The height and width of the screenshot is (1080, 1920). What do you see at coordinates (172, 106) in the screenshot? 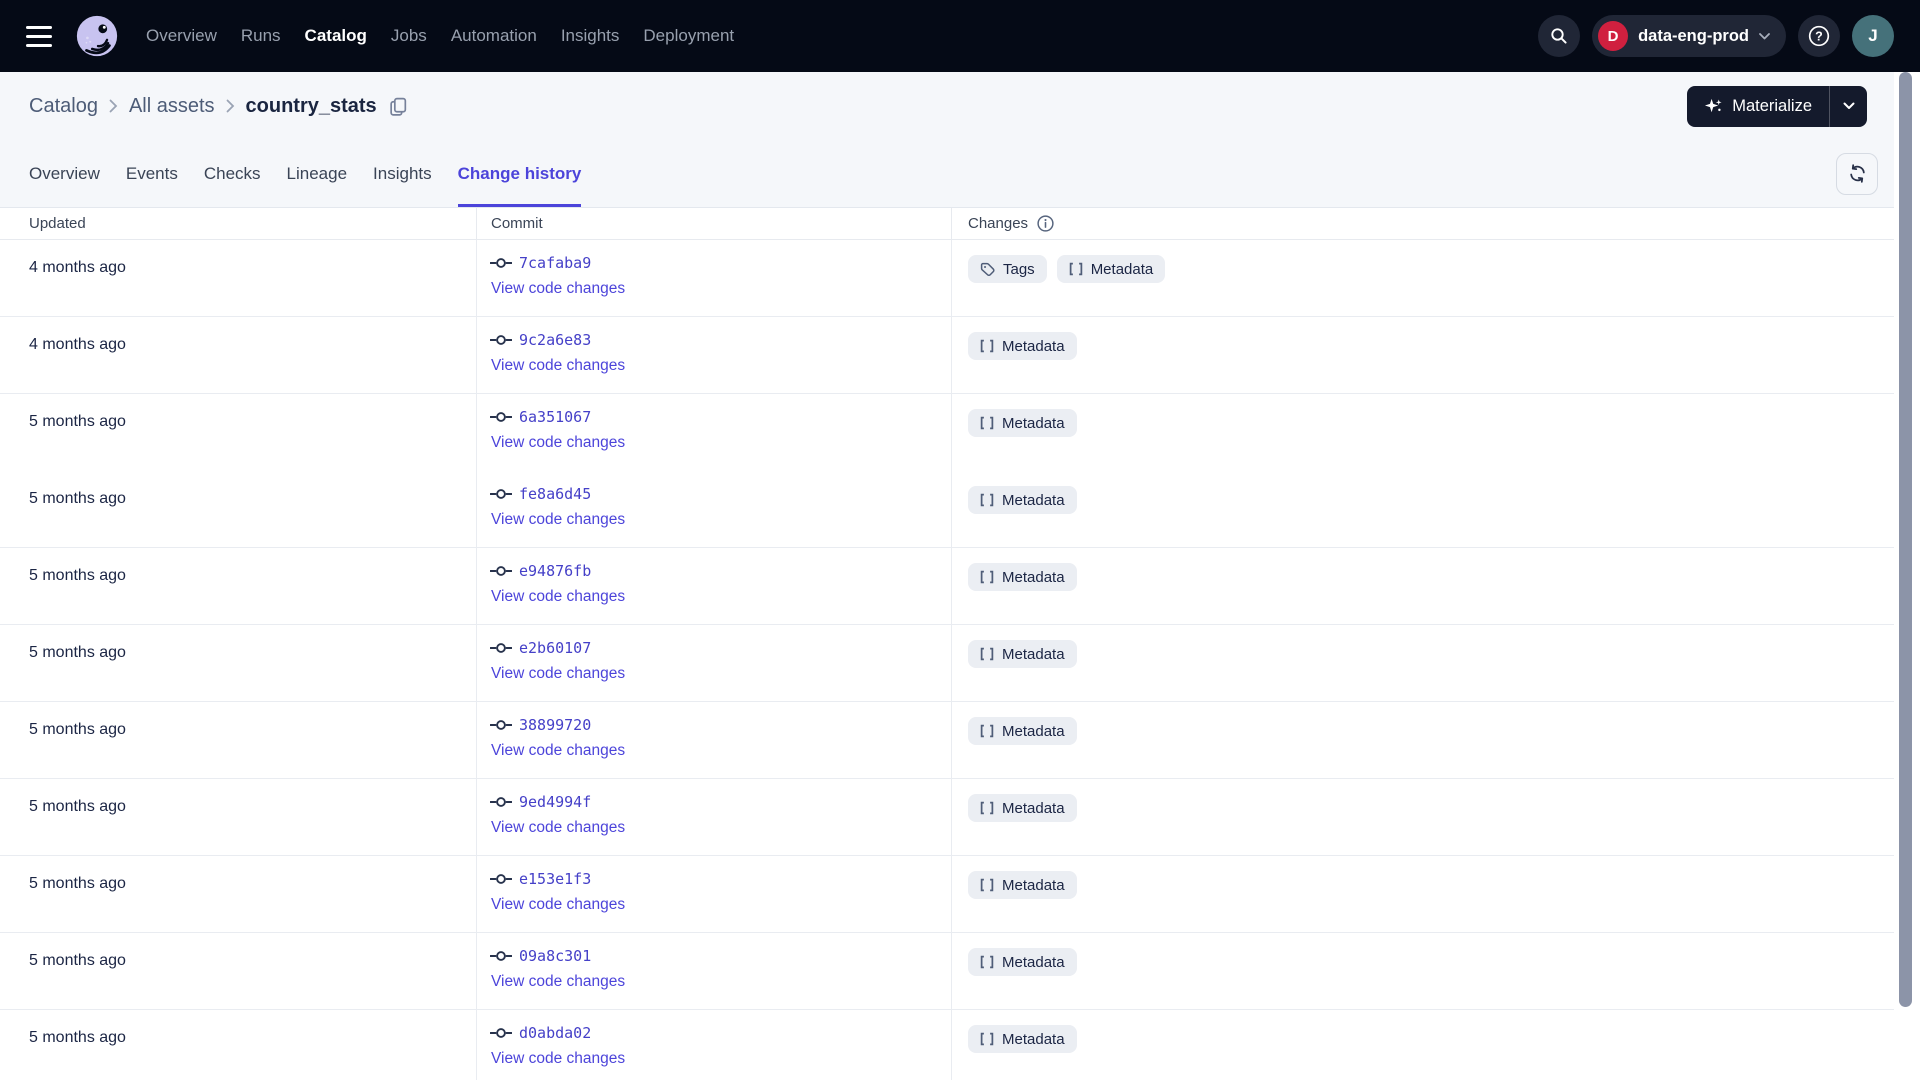
I see `breadcrumb-all-assets-link: All assets` at bounding box center [172, 106].